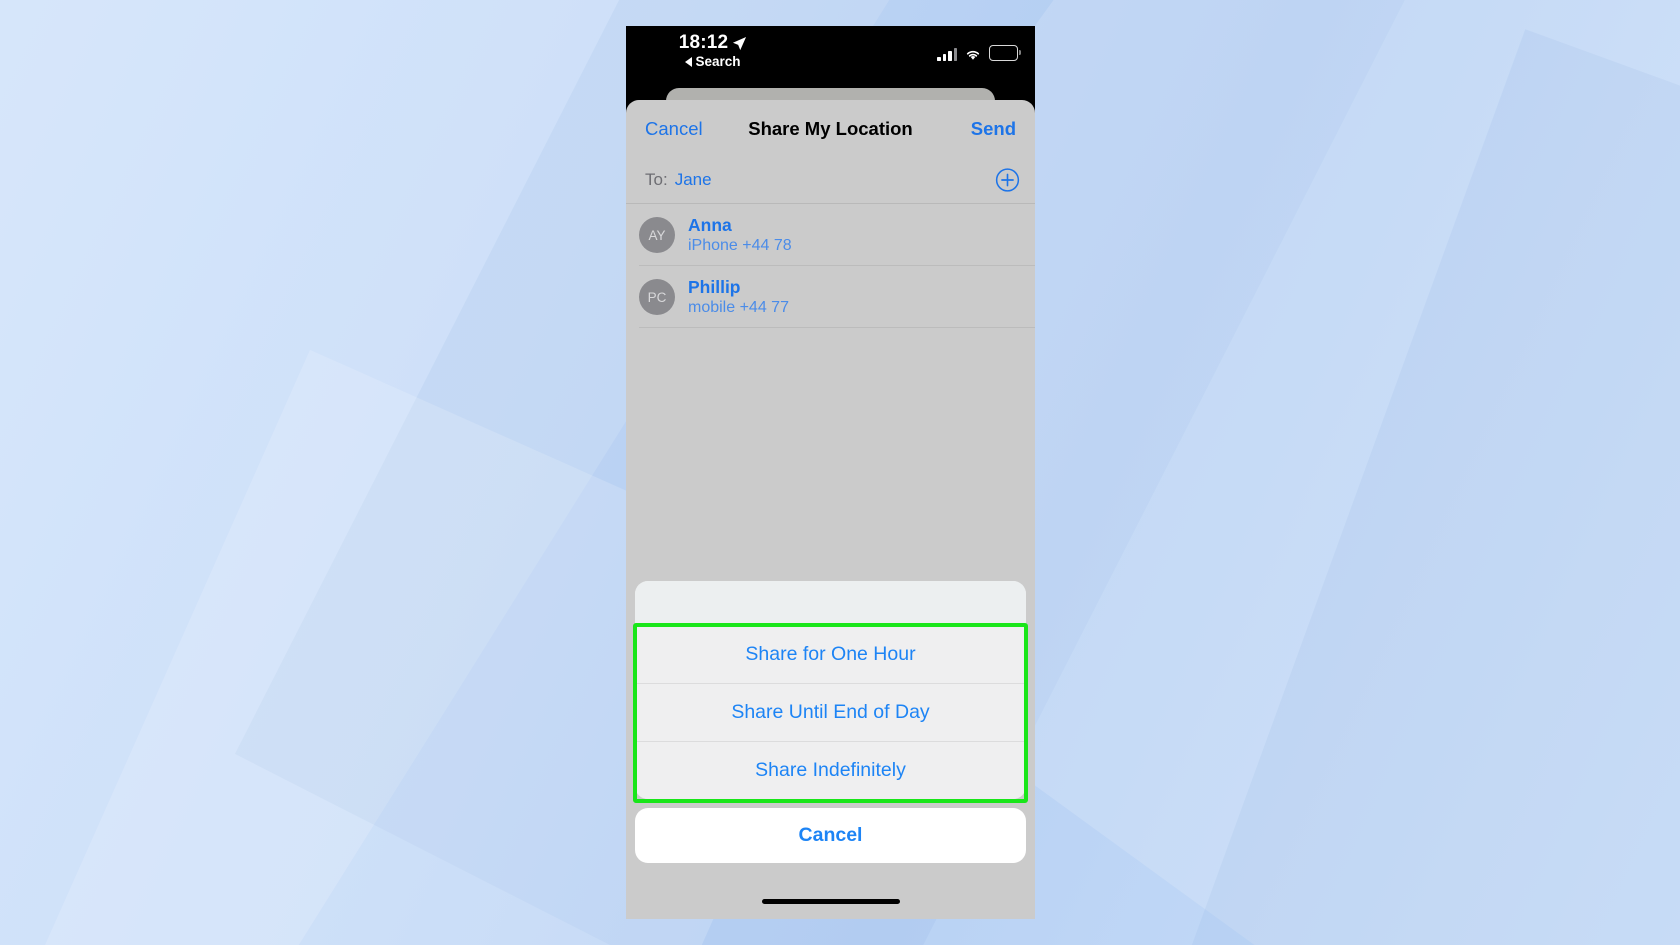  Describe the element at coordinates (657, 297) in the screenshot. I see `avatar: PC` at that location.